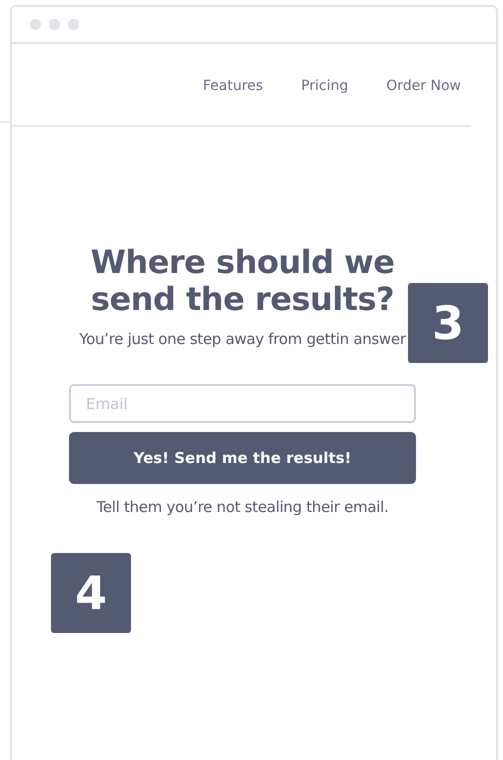 The image size is (503, 760). I want to click on email-field: Email, so click(242, 403).